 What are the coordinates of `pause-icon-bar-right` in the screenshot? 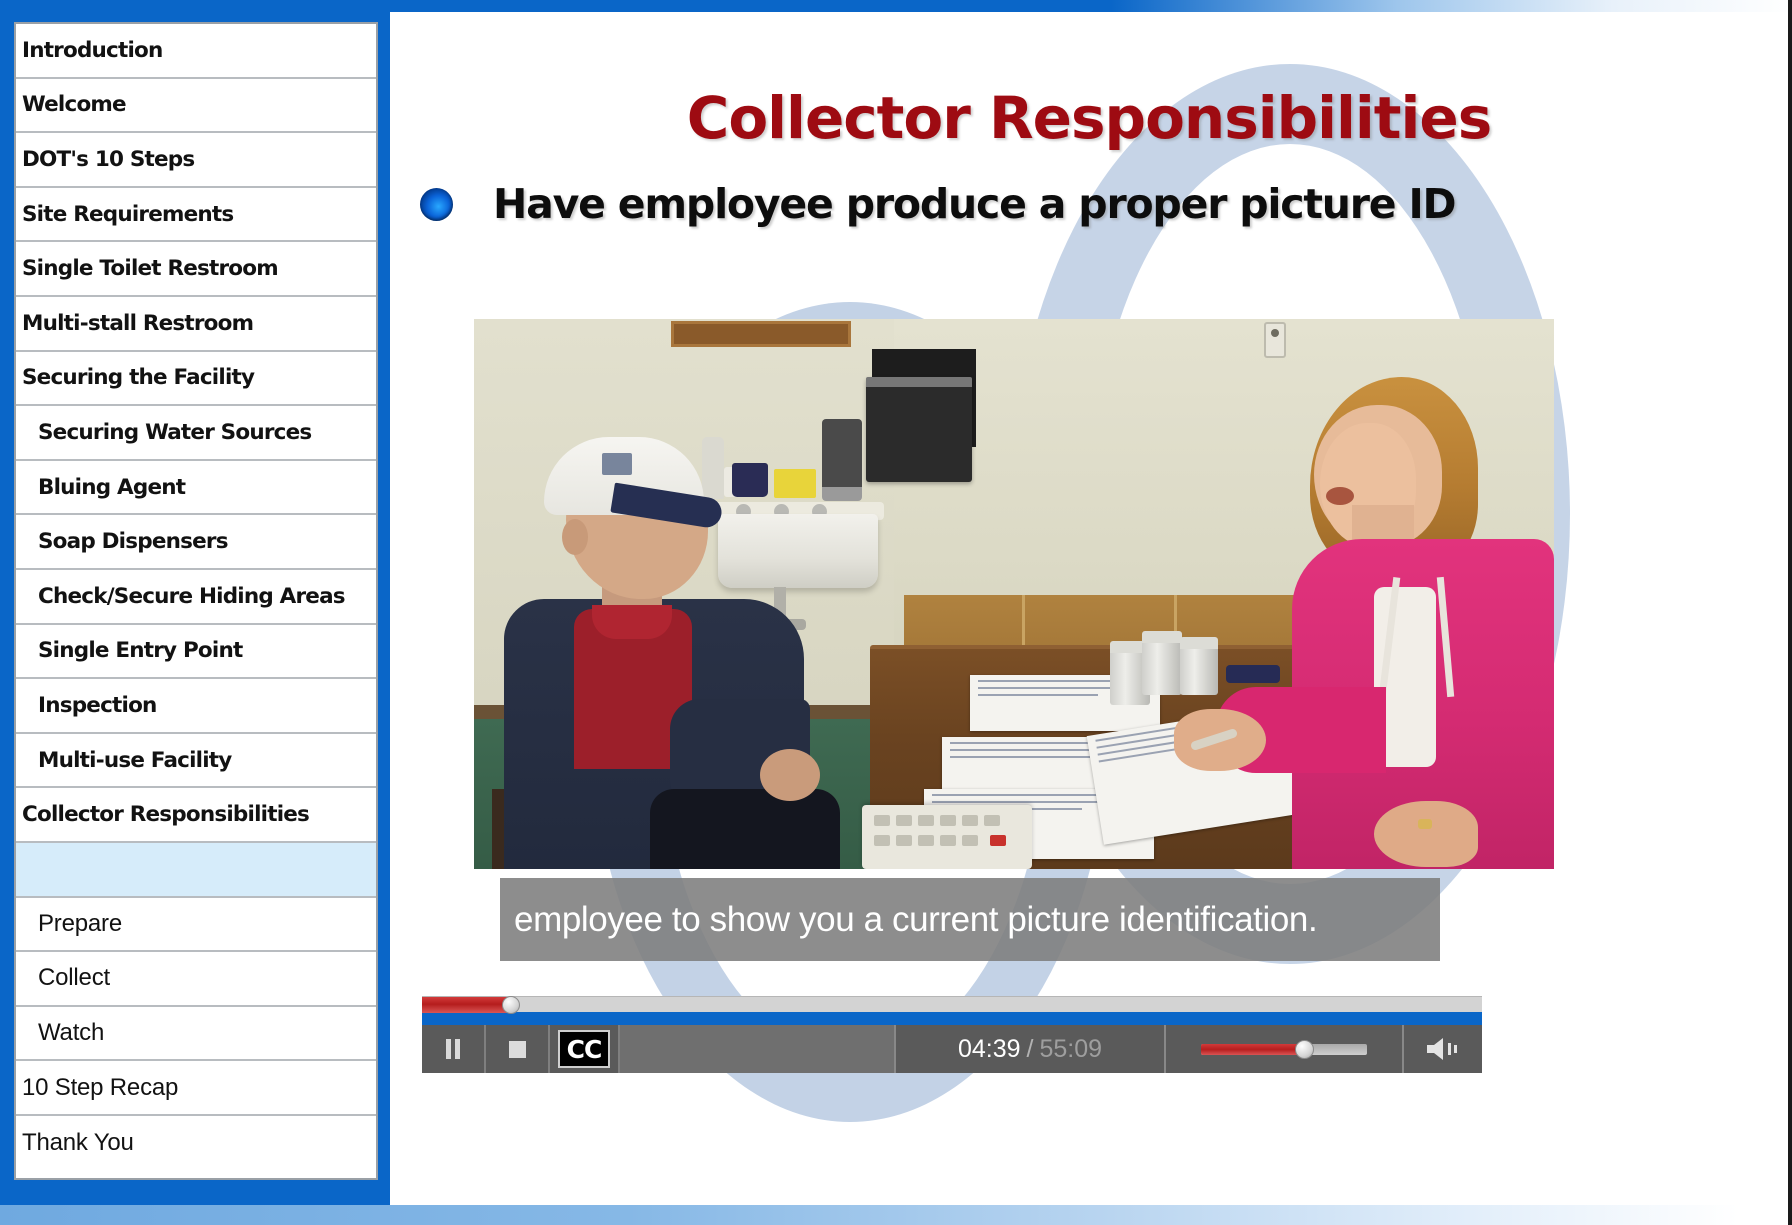 It's located at (457, 1049).